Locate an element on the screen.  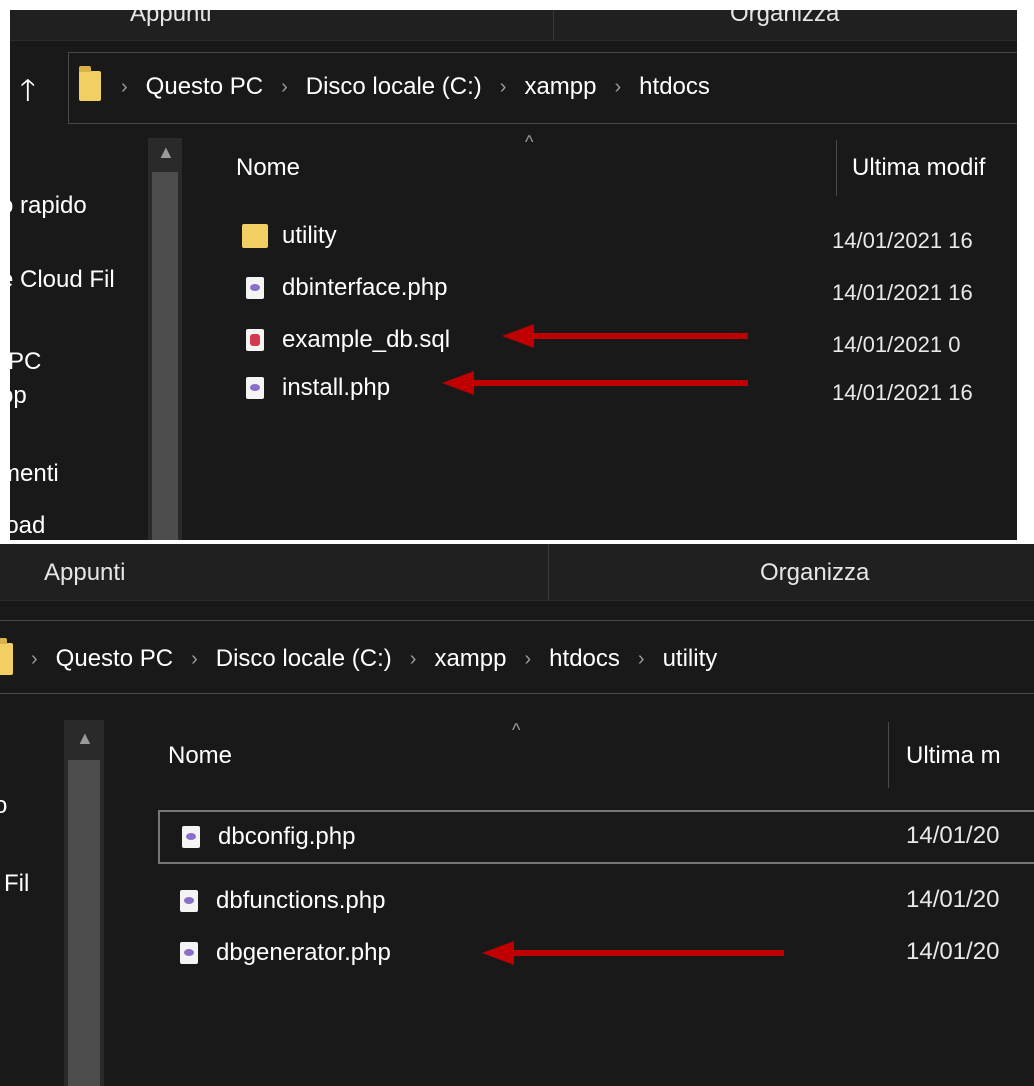
file-name: dbconfig.php is located at coordinates (287, 836).